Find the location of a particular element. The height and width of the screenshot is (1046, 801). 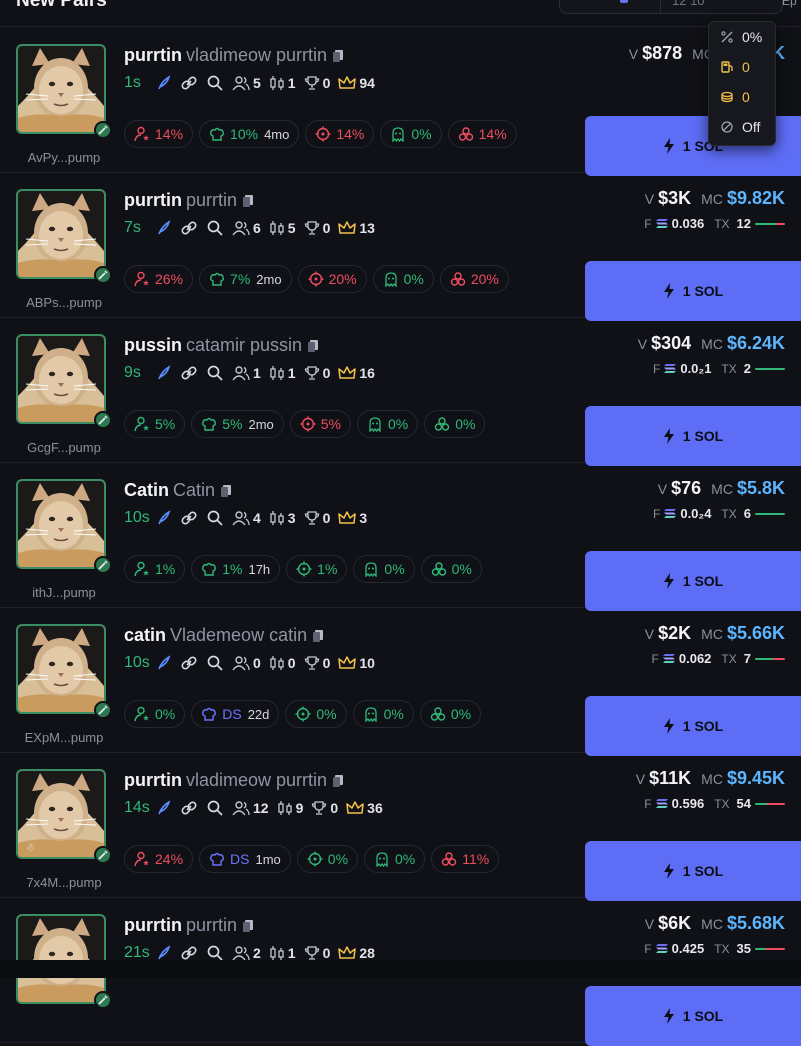

dev-holding-pill: 7% 2mo is located at coordinates (245, 279).